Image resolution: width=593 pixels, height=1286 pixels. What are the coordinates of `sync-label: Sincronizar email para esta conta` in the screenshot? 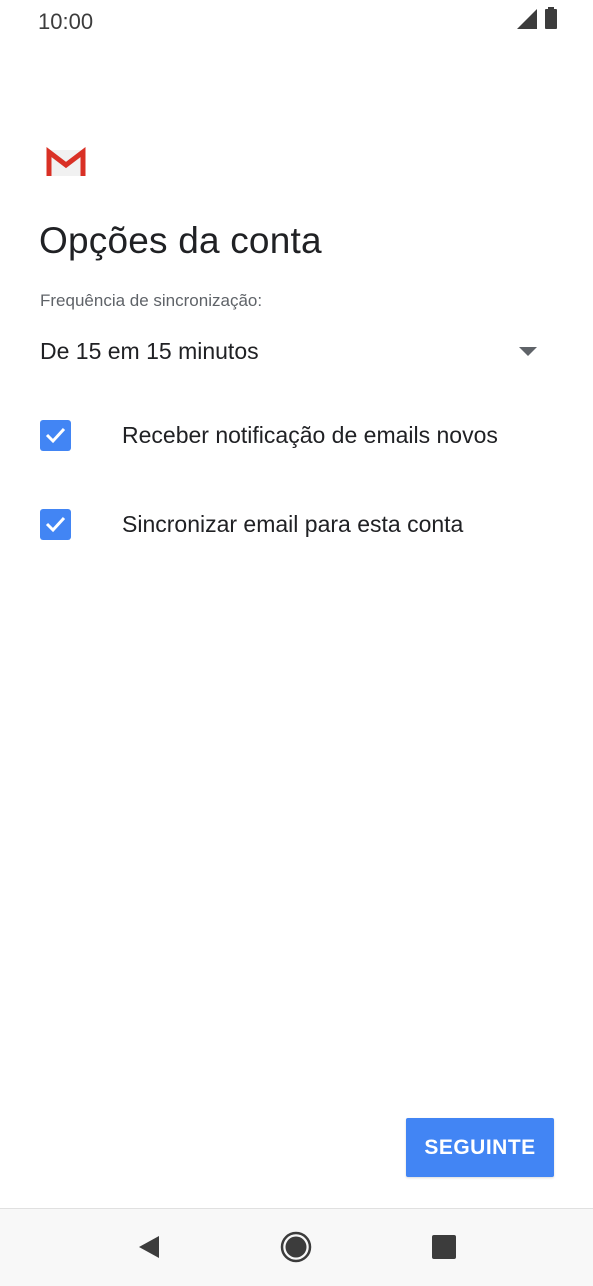 It's located at (293, 524).